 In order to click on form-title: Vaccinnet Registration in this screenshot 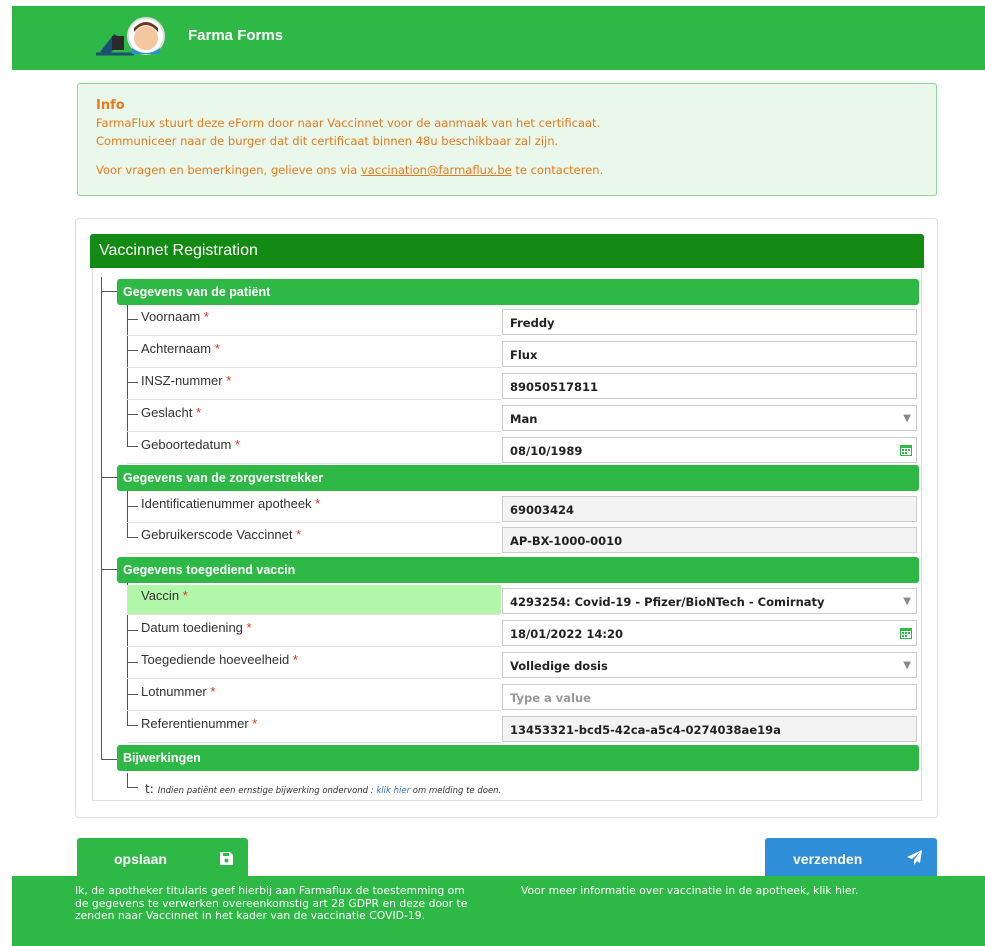, I will do `click(507, 251)`.